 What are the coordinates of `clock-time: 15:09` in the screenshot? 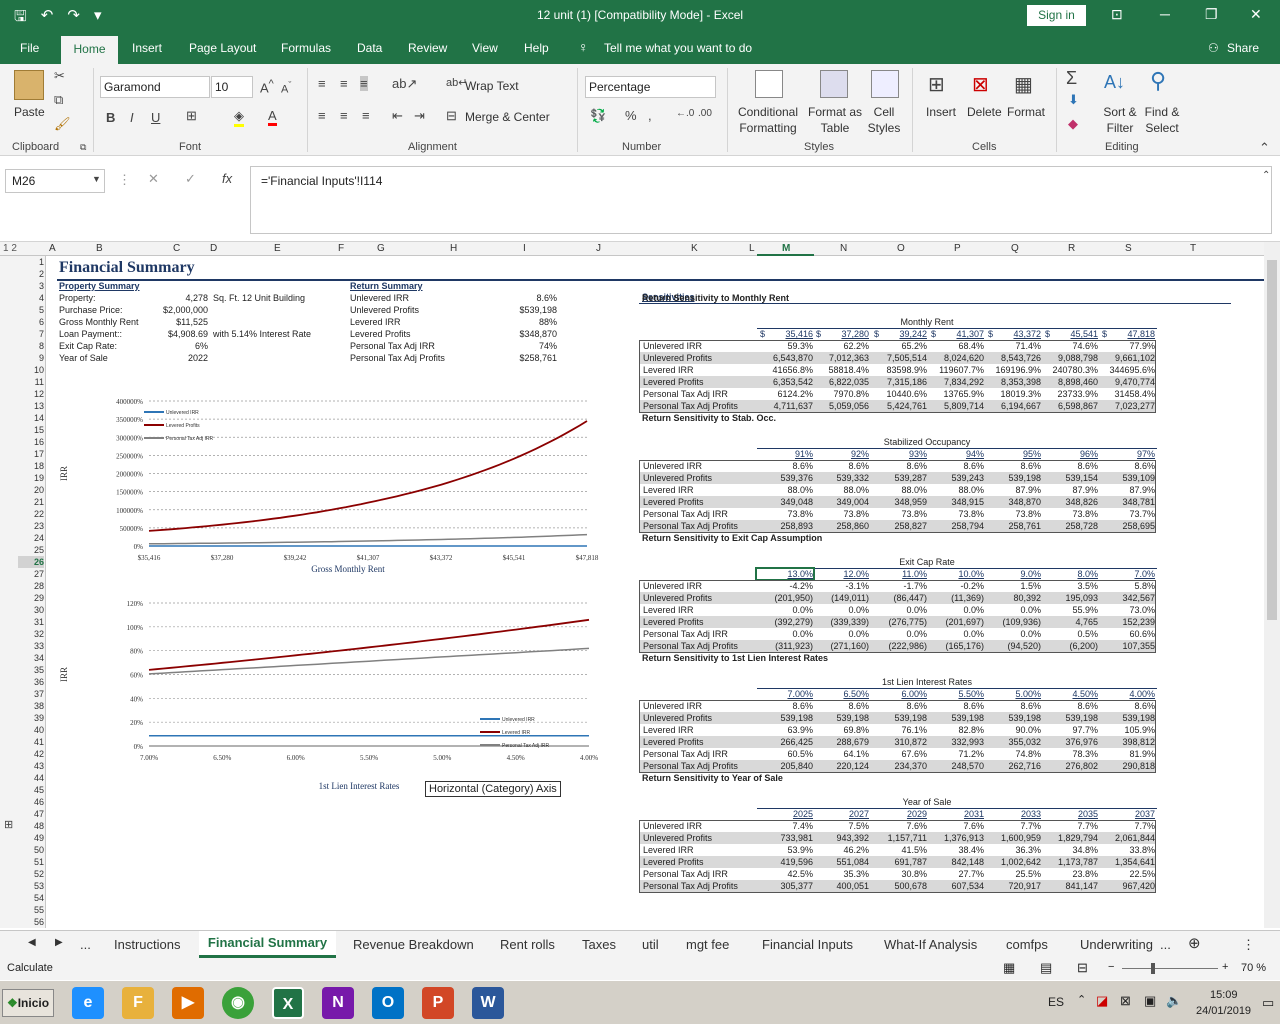 It's located at (1224, 995).